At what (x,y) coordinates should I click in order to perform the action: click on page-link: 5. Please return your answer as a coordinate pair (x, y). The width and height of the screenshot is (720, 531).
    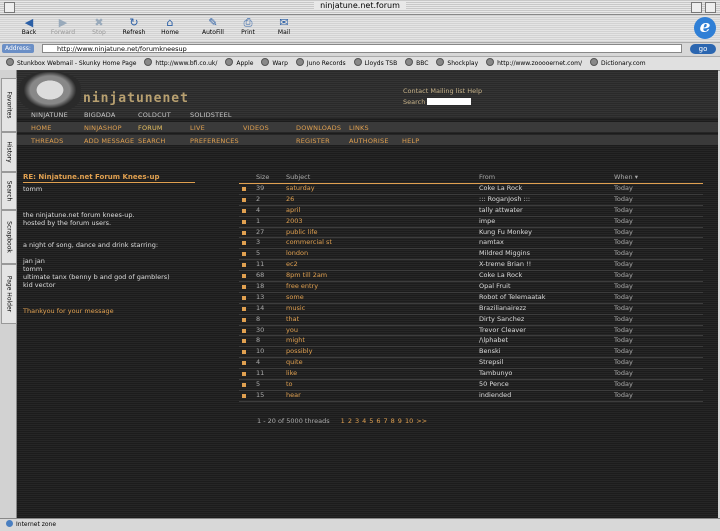
    Looking at the image, I should click on (371, 421).